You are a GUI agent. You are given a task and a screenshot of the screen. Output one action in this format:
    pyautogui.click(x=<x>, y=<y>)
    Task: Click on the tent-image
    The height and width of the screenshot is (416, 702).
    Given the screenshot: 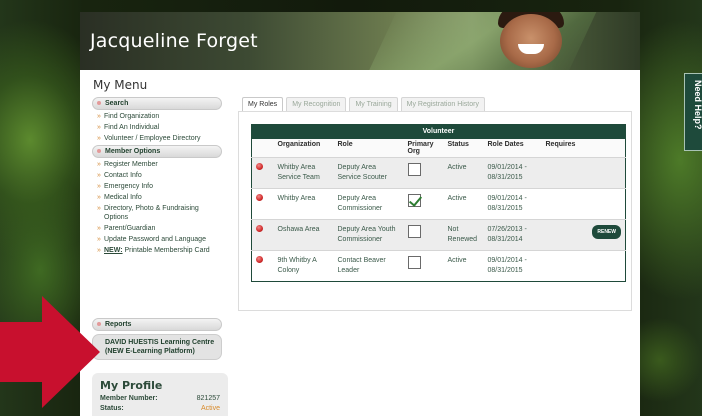 What is the action you would take?
    pyautogui.click(x=480, y=41)
    